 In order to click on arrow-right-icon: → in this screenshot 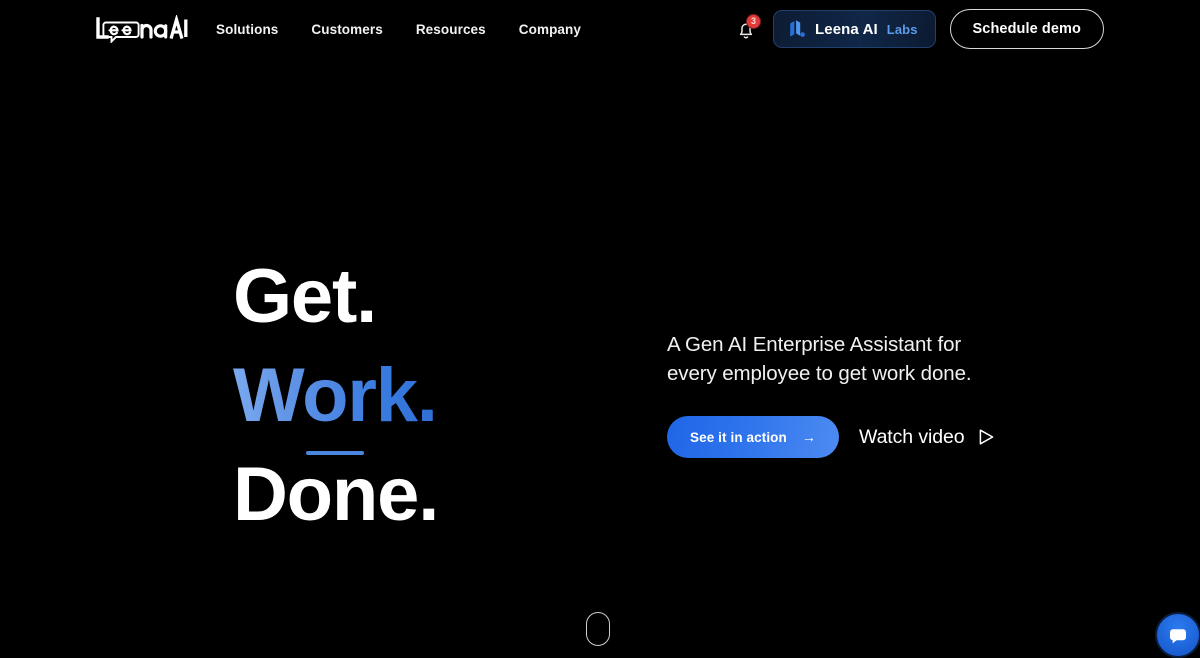, I will do `click(808, 437)`.